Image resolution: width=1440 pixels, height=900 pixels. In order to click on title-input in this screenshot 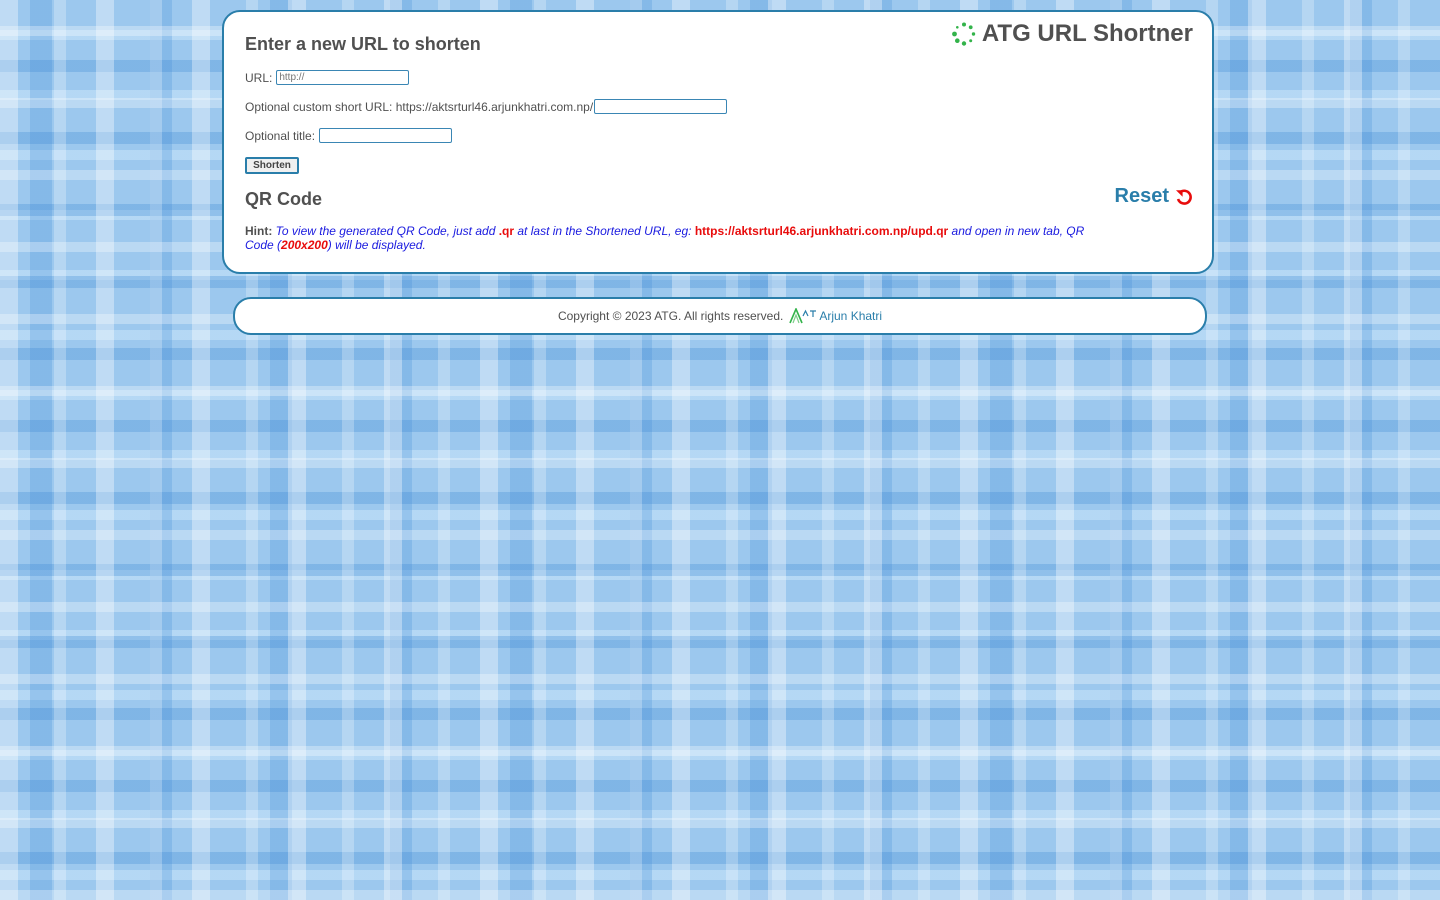, I will do `click(386, 135)`.